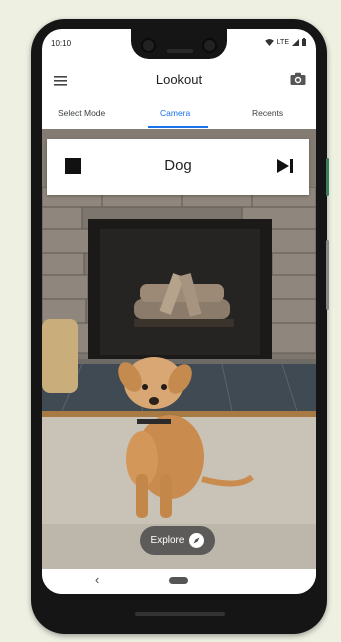 This screenshot has height=642, width=341. I want to click on tab-recents: Recents, so click(267, 113).